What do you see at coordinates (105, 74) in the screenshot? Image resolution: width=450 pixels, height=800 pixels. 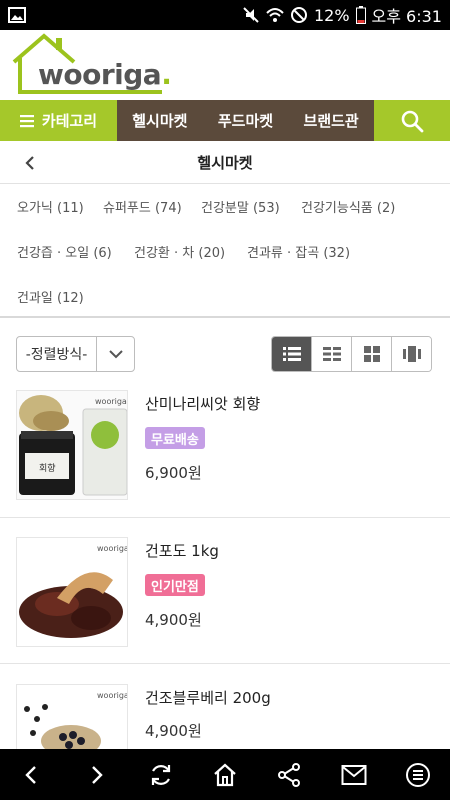 I see `logo-text: wooriga.` at bounding box center [105, 74].